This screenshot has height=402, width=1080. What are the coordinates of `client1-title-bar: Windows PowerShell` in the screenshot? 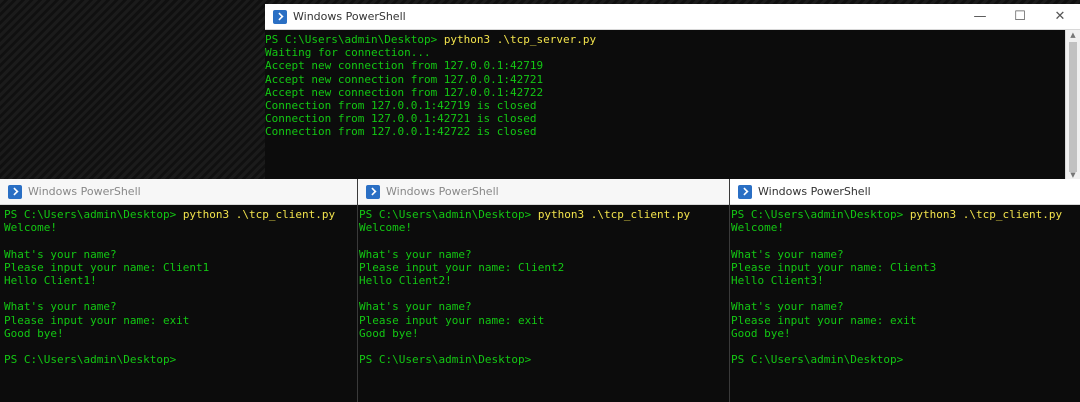 It's located at (178, 192).